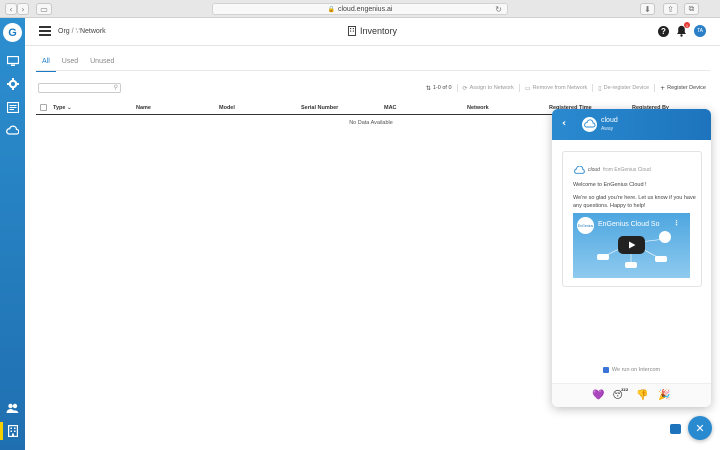 The image size is (720, 450). What do you see at coordinates (12, 107) in the screenshot?
I see `report-icon` at bounding box center [12, 107].